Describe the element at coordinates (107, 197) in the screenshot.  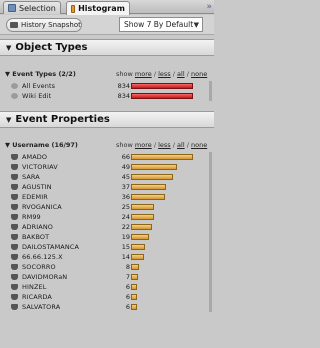
I see `histogram-row: EDEMIR 36` at that location.